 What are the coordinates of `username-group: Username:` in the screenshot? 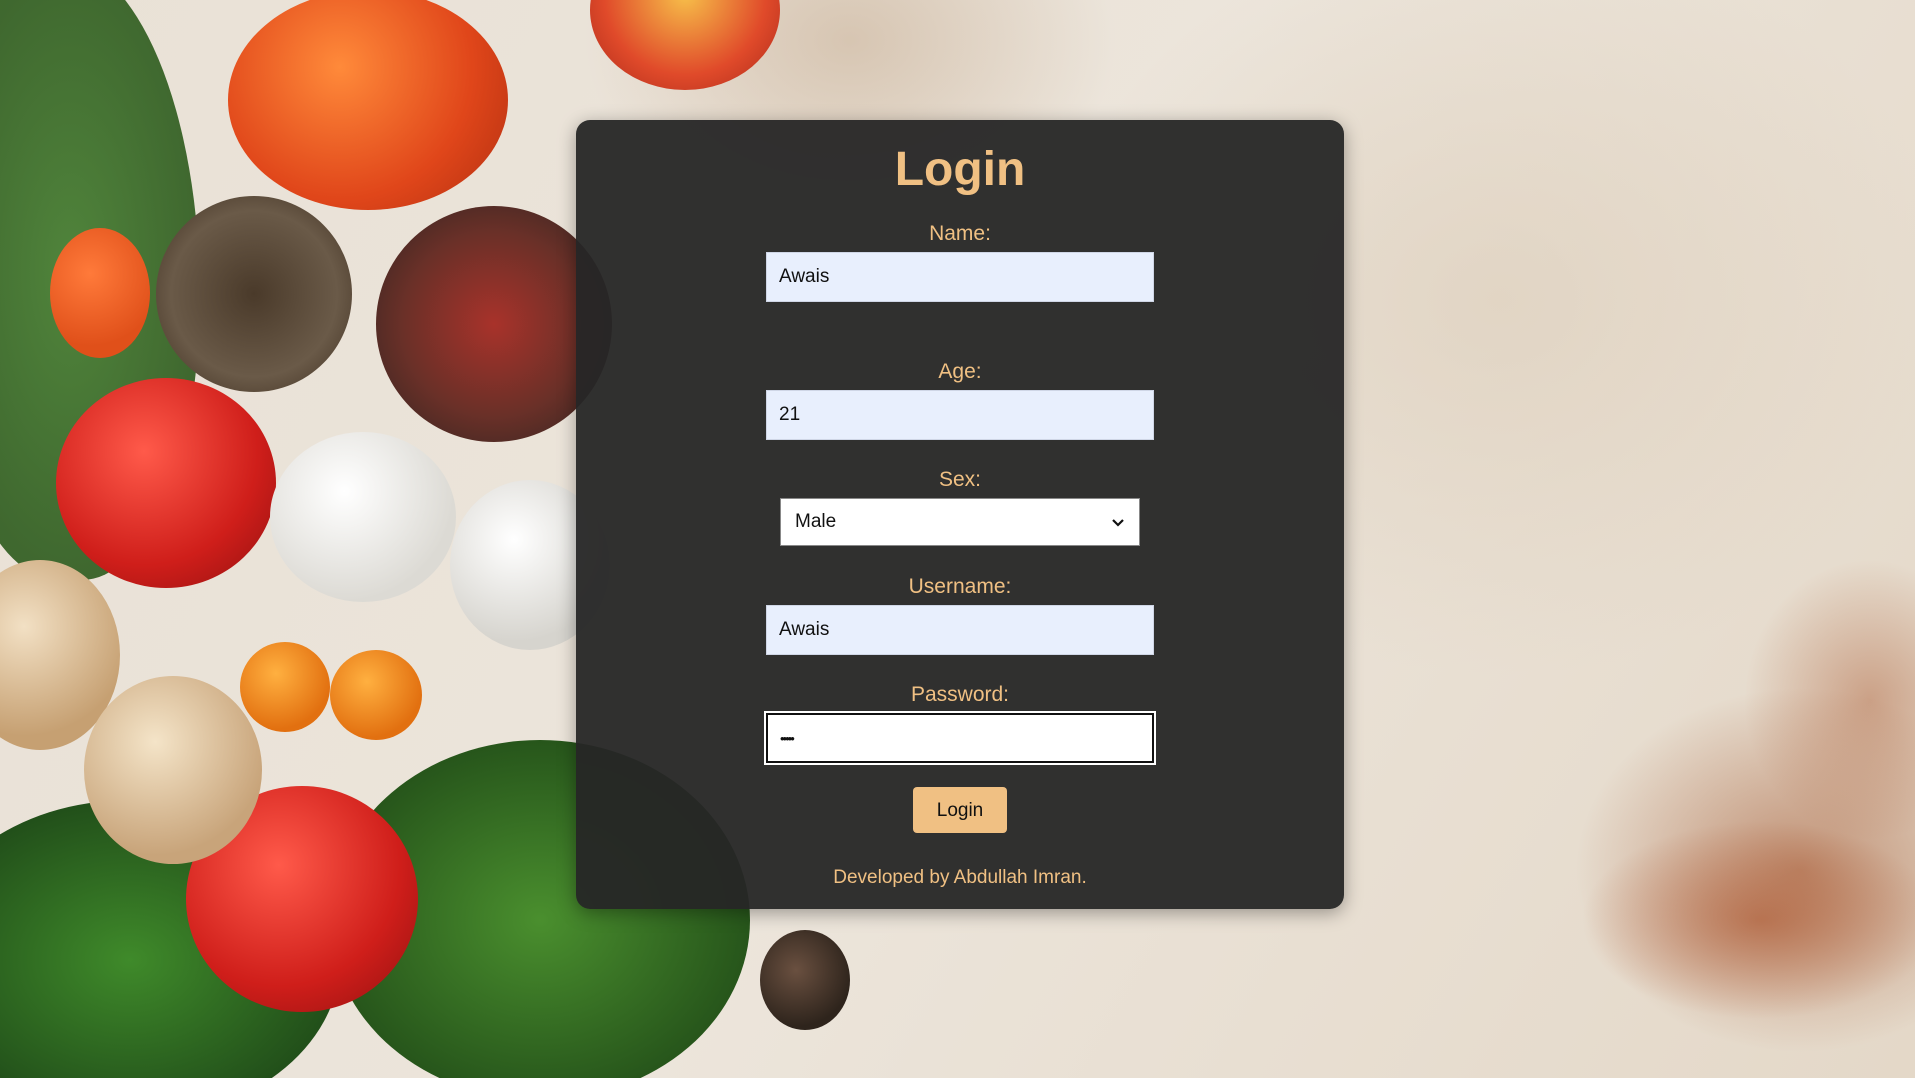 It's located at (960, 615).